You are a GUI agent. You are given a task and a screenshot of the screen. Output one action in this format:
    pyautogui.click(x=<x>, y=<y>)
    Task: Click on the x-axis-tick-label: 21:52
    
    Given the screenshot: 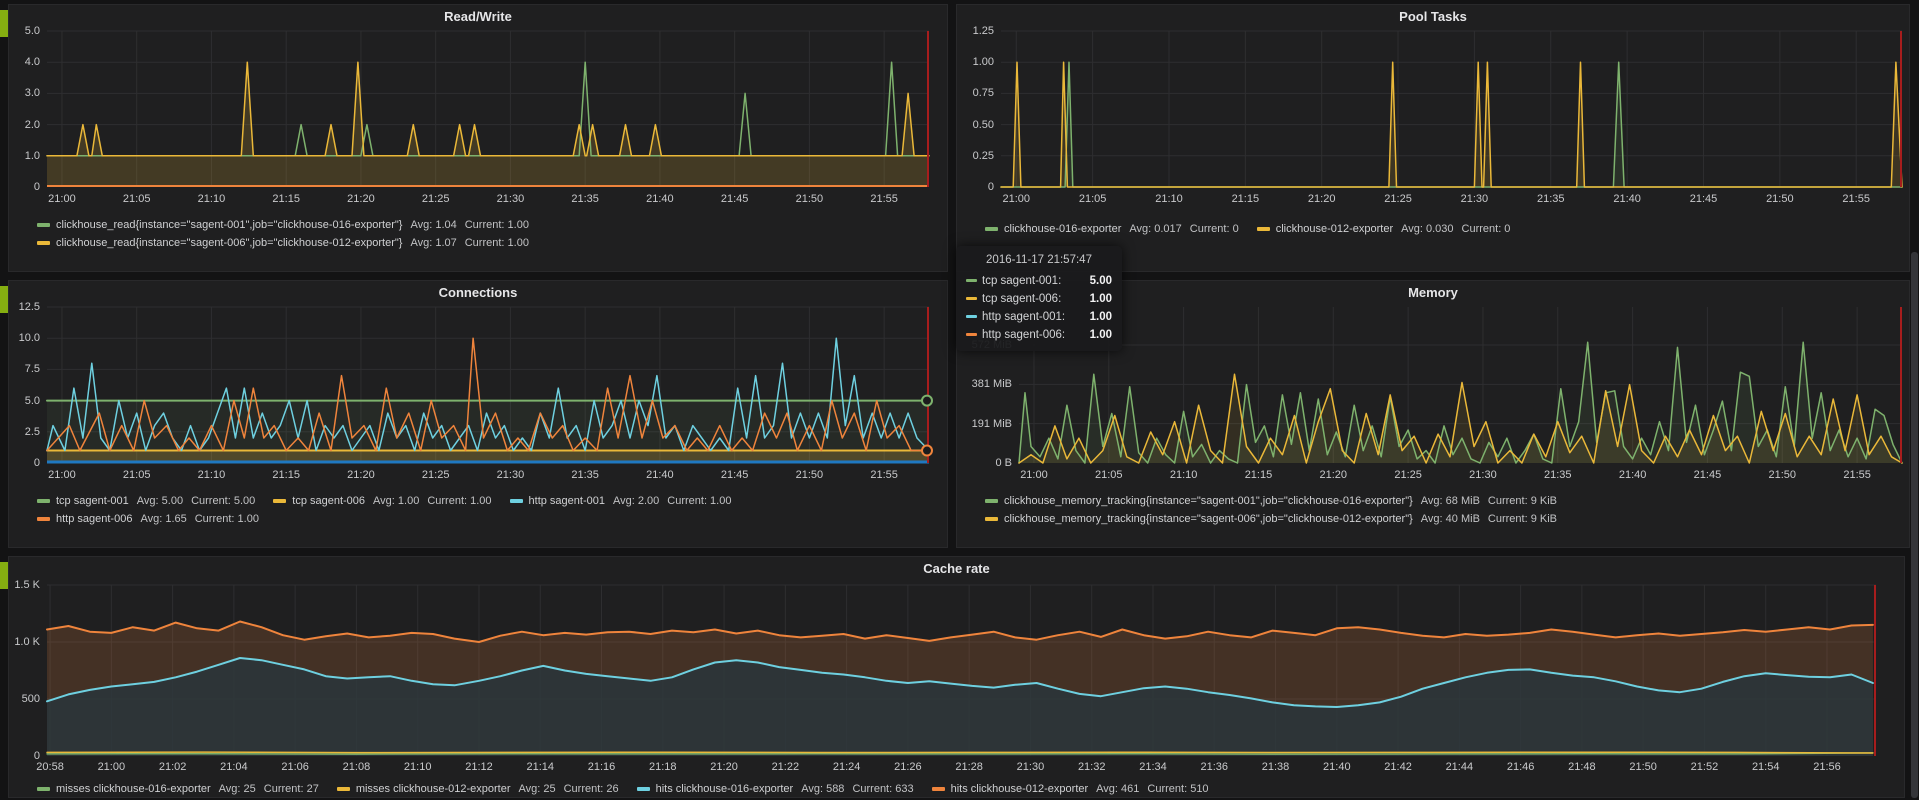 What is the action you would take?
    pyautogui.click(x=1704, y=767)
    